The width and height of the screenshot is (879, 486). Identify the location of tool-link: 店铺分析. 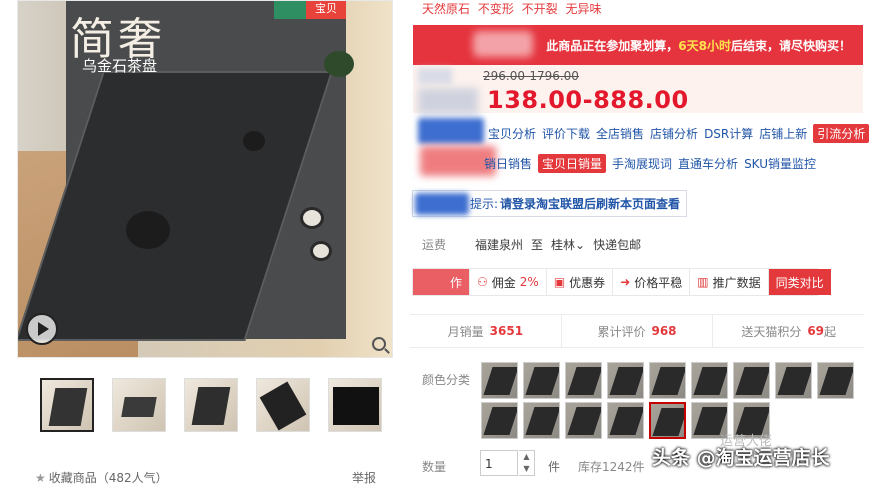
(674, 133).